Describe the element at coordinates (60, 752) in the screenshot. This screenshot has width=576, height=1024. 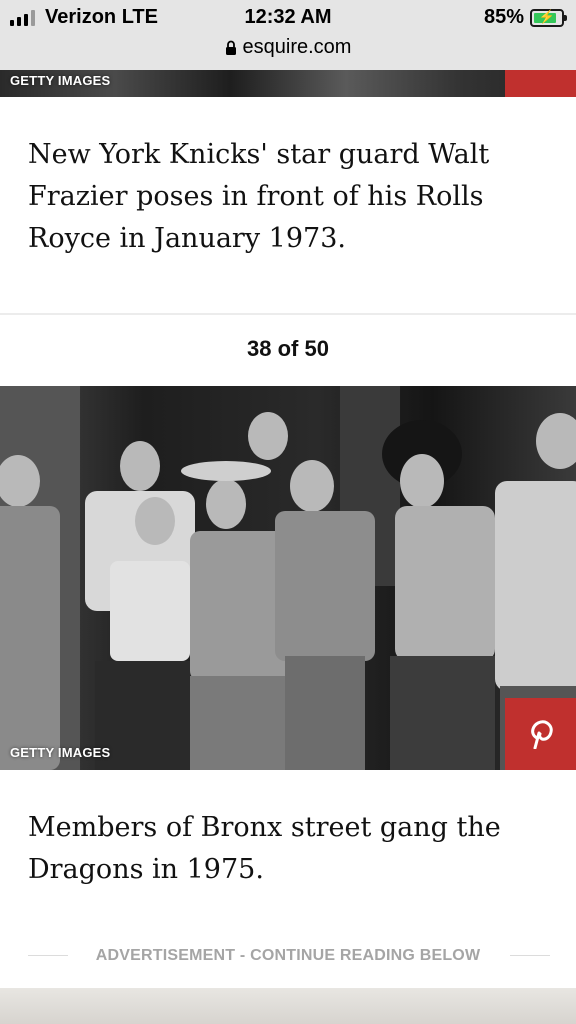
I see `image-credit: GETTY IMAGES` at that location.